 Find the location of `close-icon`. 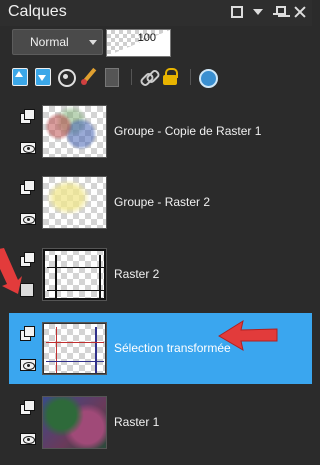

close-icon is located at coordinates (300, 12).